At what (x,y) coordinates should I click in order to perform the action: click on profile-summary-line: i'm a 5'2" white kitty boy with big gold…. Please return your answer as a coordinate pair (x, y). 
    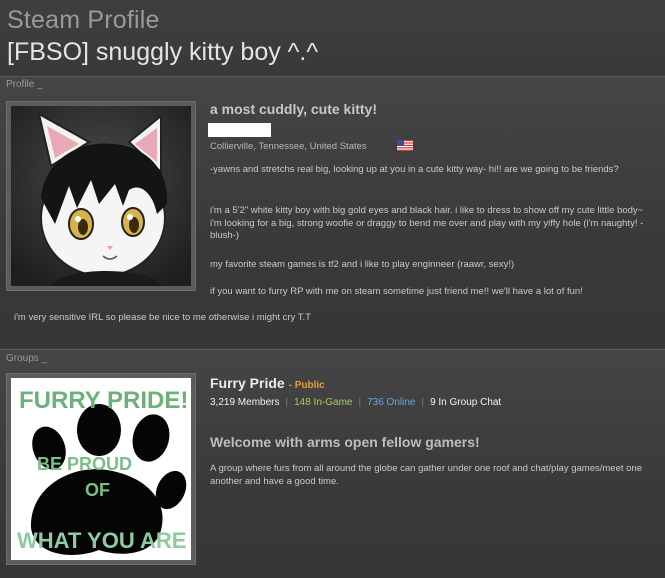
    Looking at the image, I should click on (427, 223).